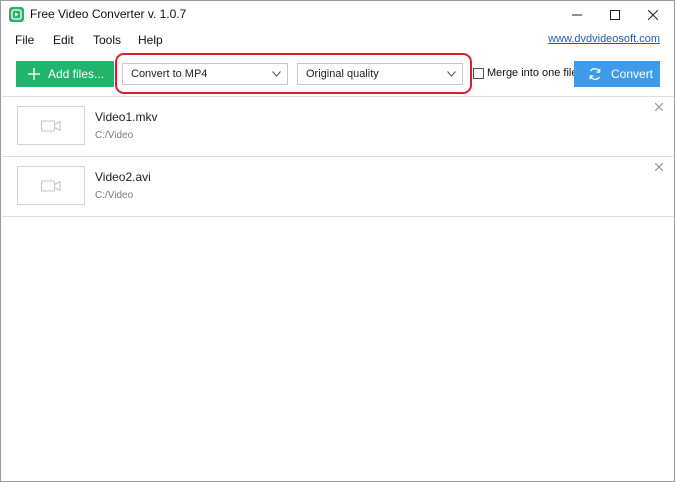 The image size is (675, 482). I want to click on merge-option: Merge into one file, so click(525, 73).